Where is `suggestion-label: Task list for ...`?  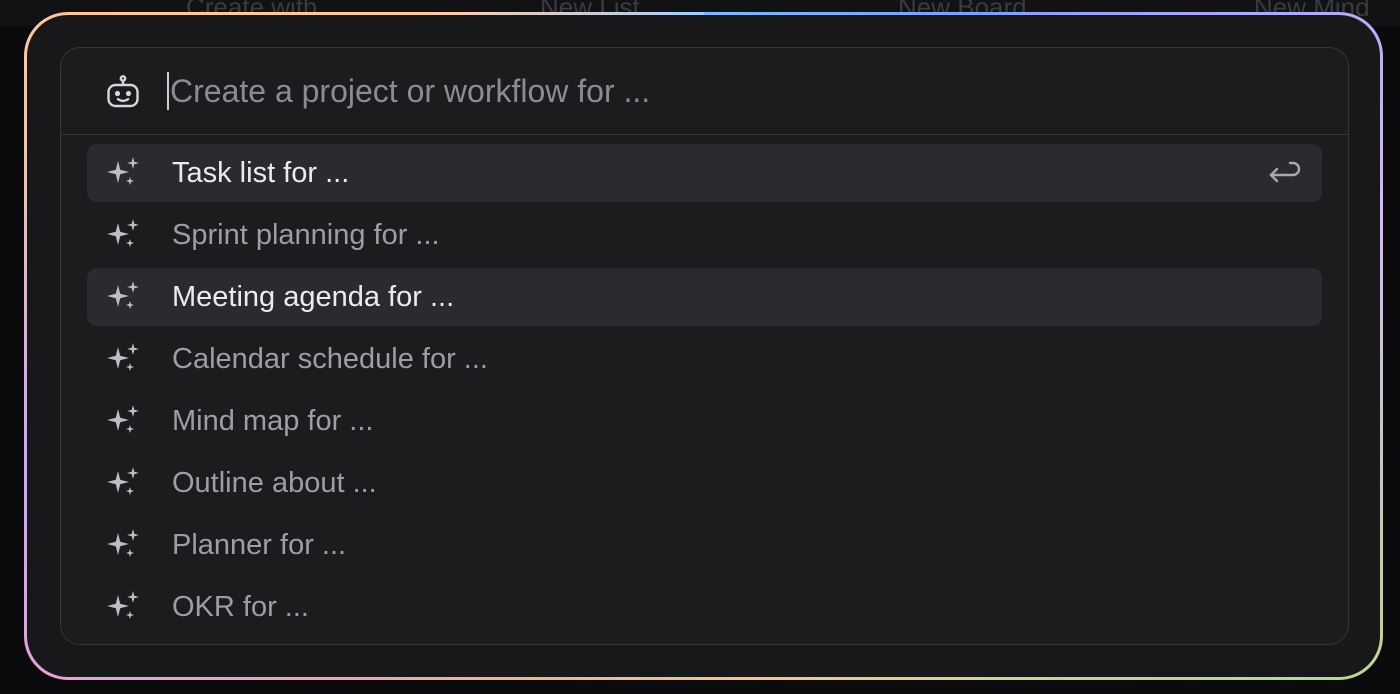 suggestion-label: Task list for ... is located at coordinates (261, 173).